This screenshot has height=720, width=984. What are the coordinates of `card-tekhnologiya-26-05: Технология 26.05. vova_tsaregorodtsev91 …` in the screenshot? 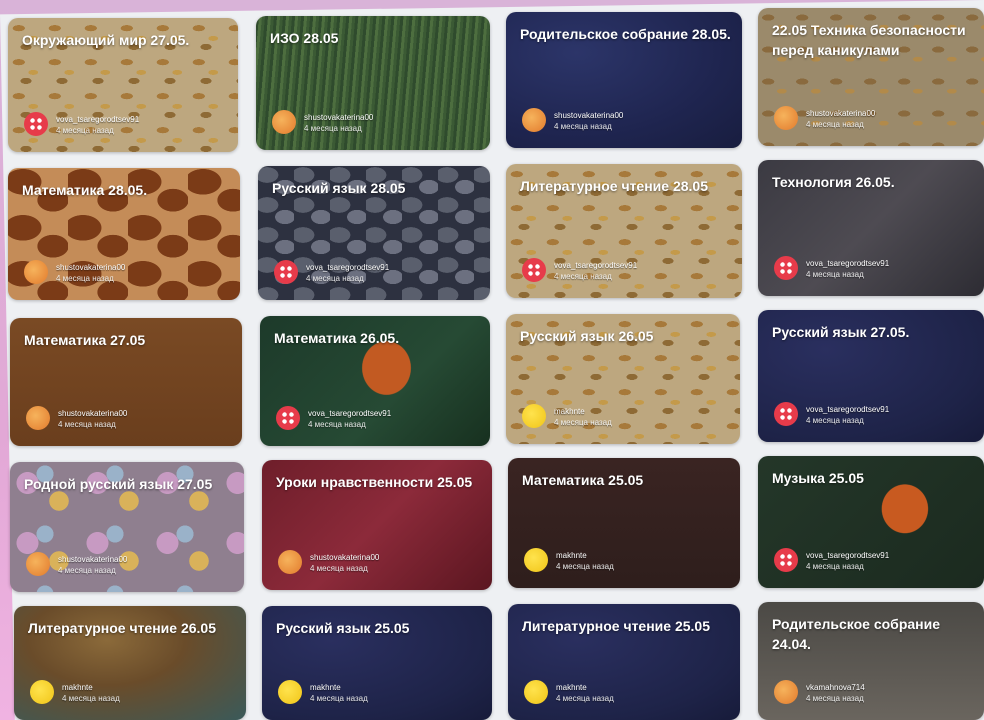 It's located at (871, 228).